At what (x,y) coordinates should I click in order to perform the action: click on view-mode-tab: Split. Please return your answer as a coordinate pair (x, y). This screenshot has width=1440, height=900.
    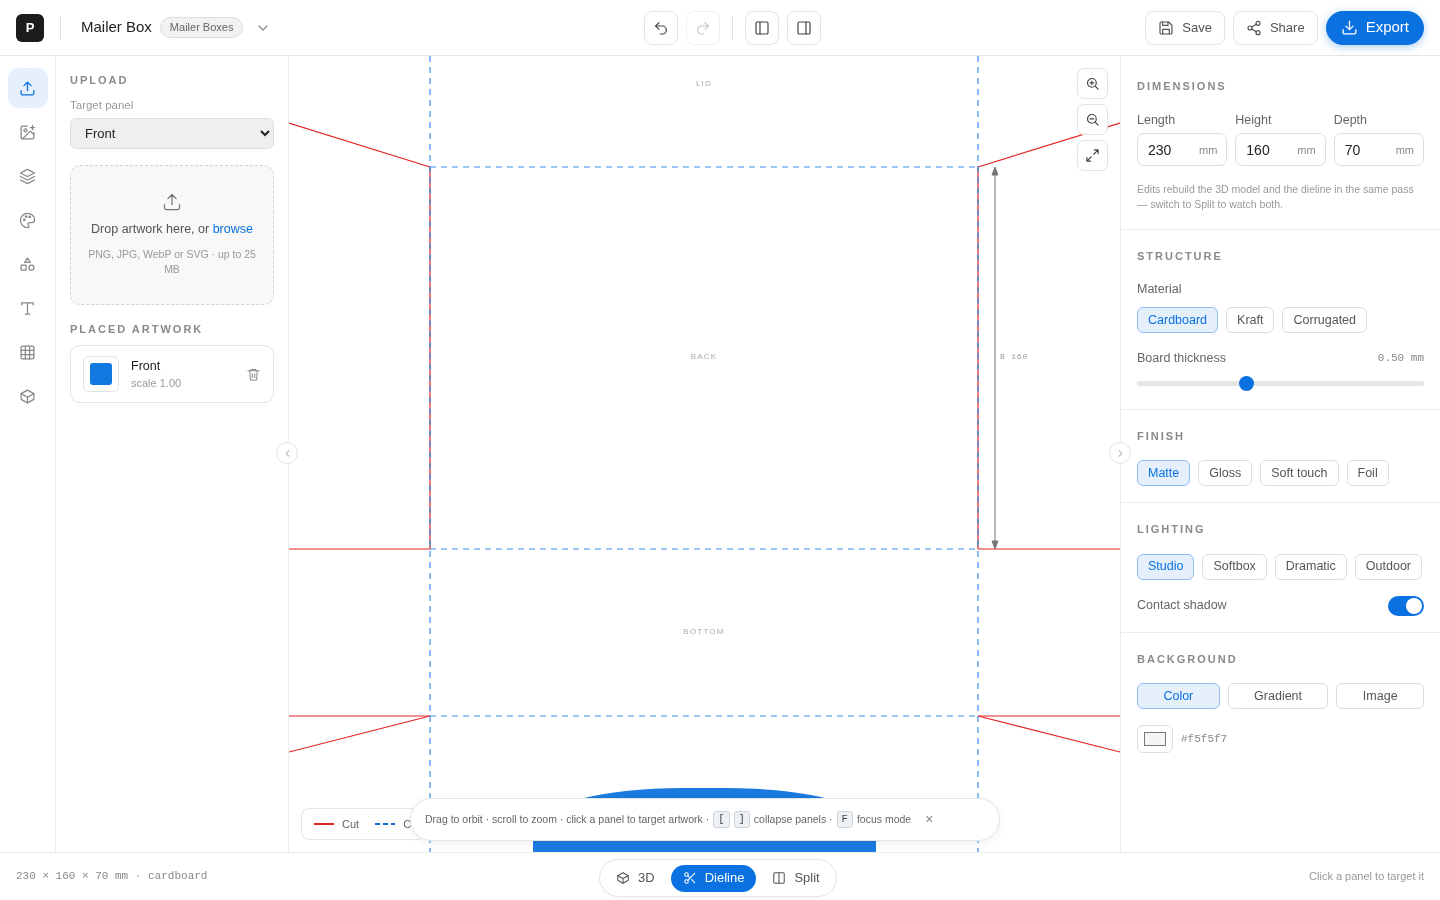
    Looking at the image, I should click on (796, 878).